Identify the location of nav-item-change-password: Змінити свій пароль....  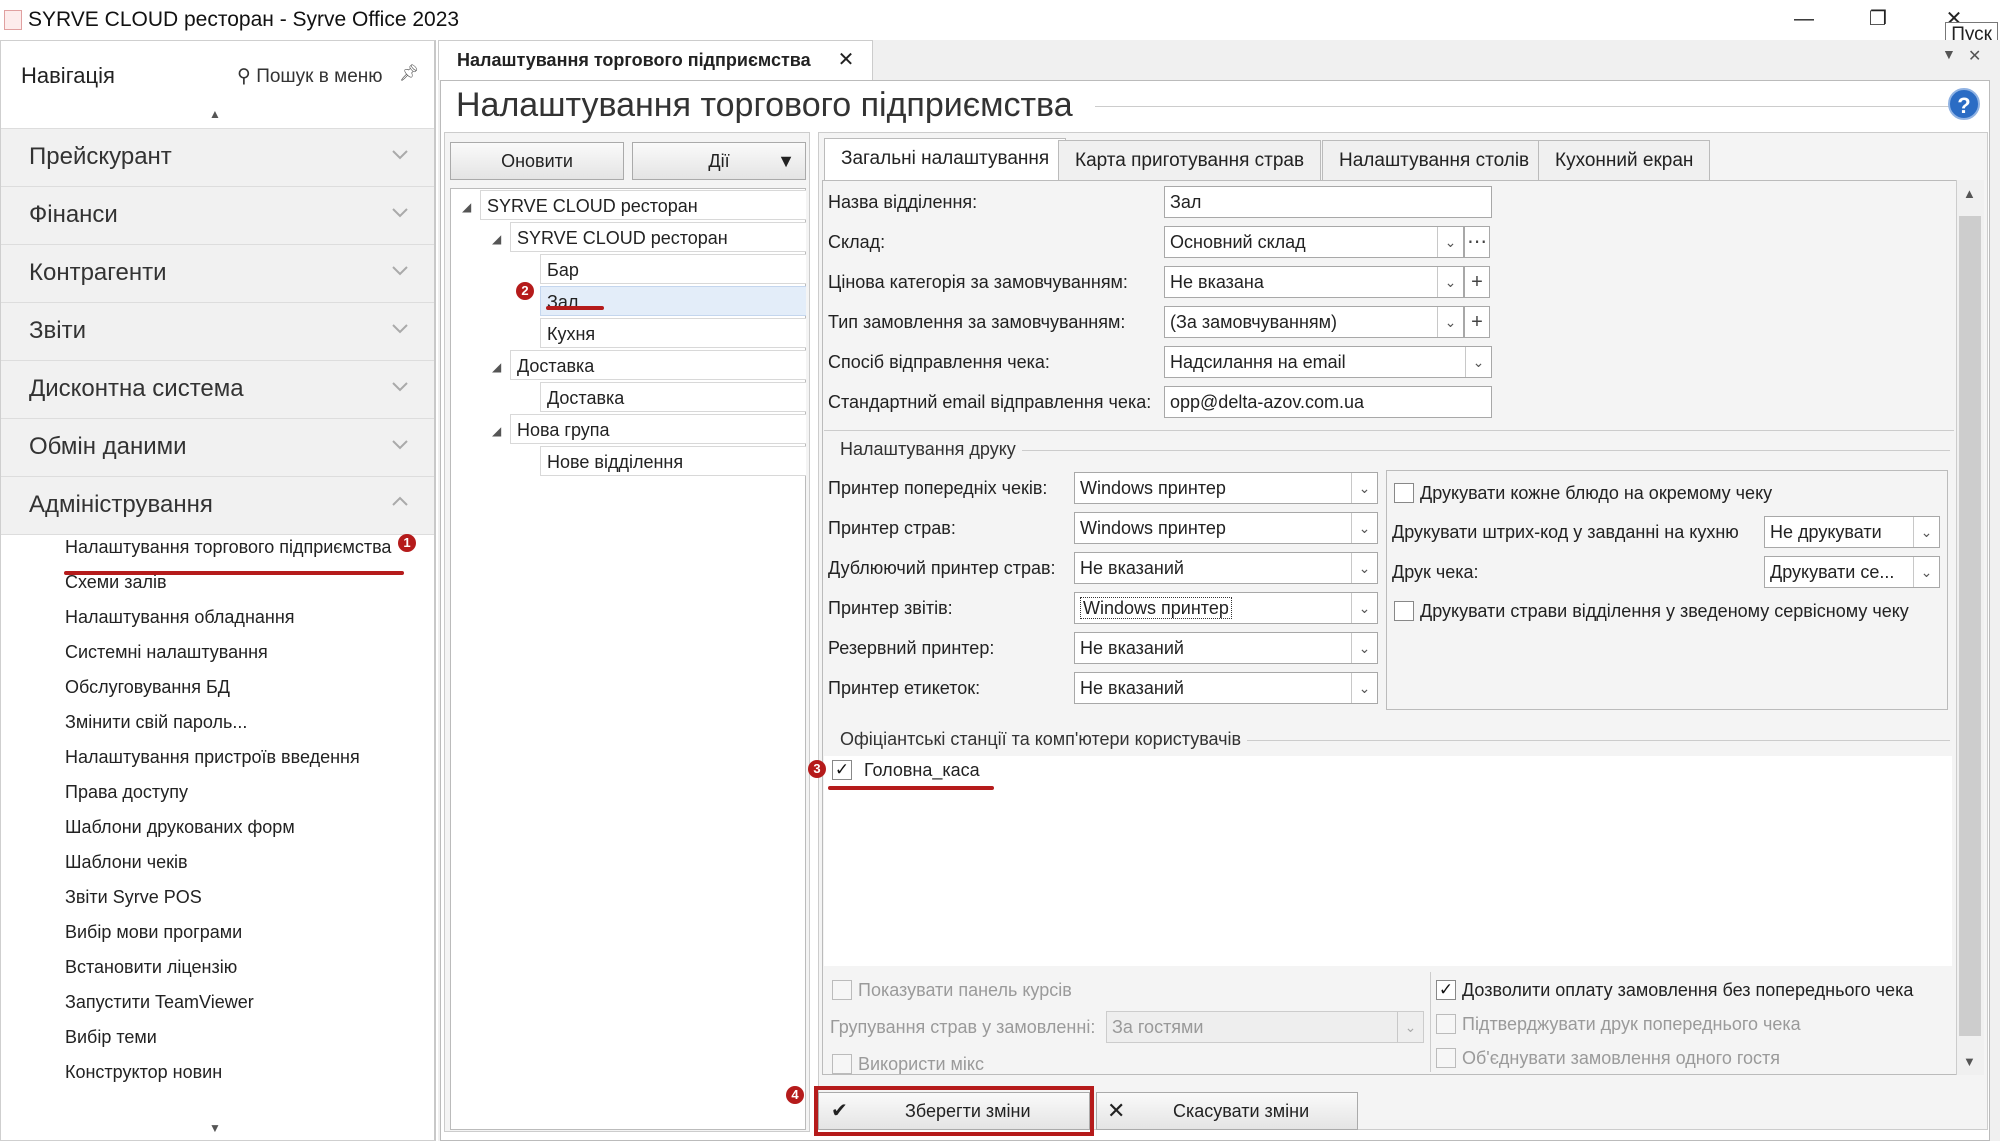
(156, 722).